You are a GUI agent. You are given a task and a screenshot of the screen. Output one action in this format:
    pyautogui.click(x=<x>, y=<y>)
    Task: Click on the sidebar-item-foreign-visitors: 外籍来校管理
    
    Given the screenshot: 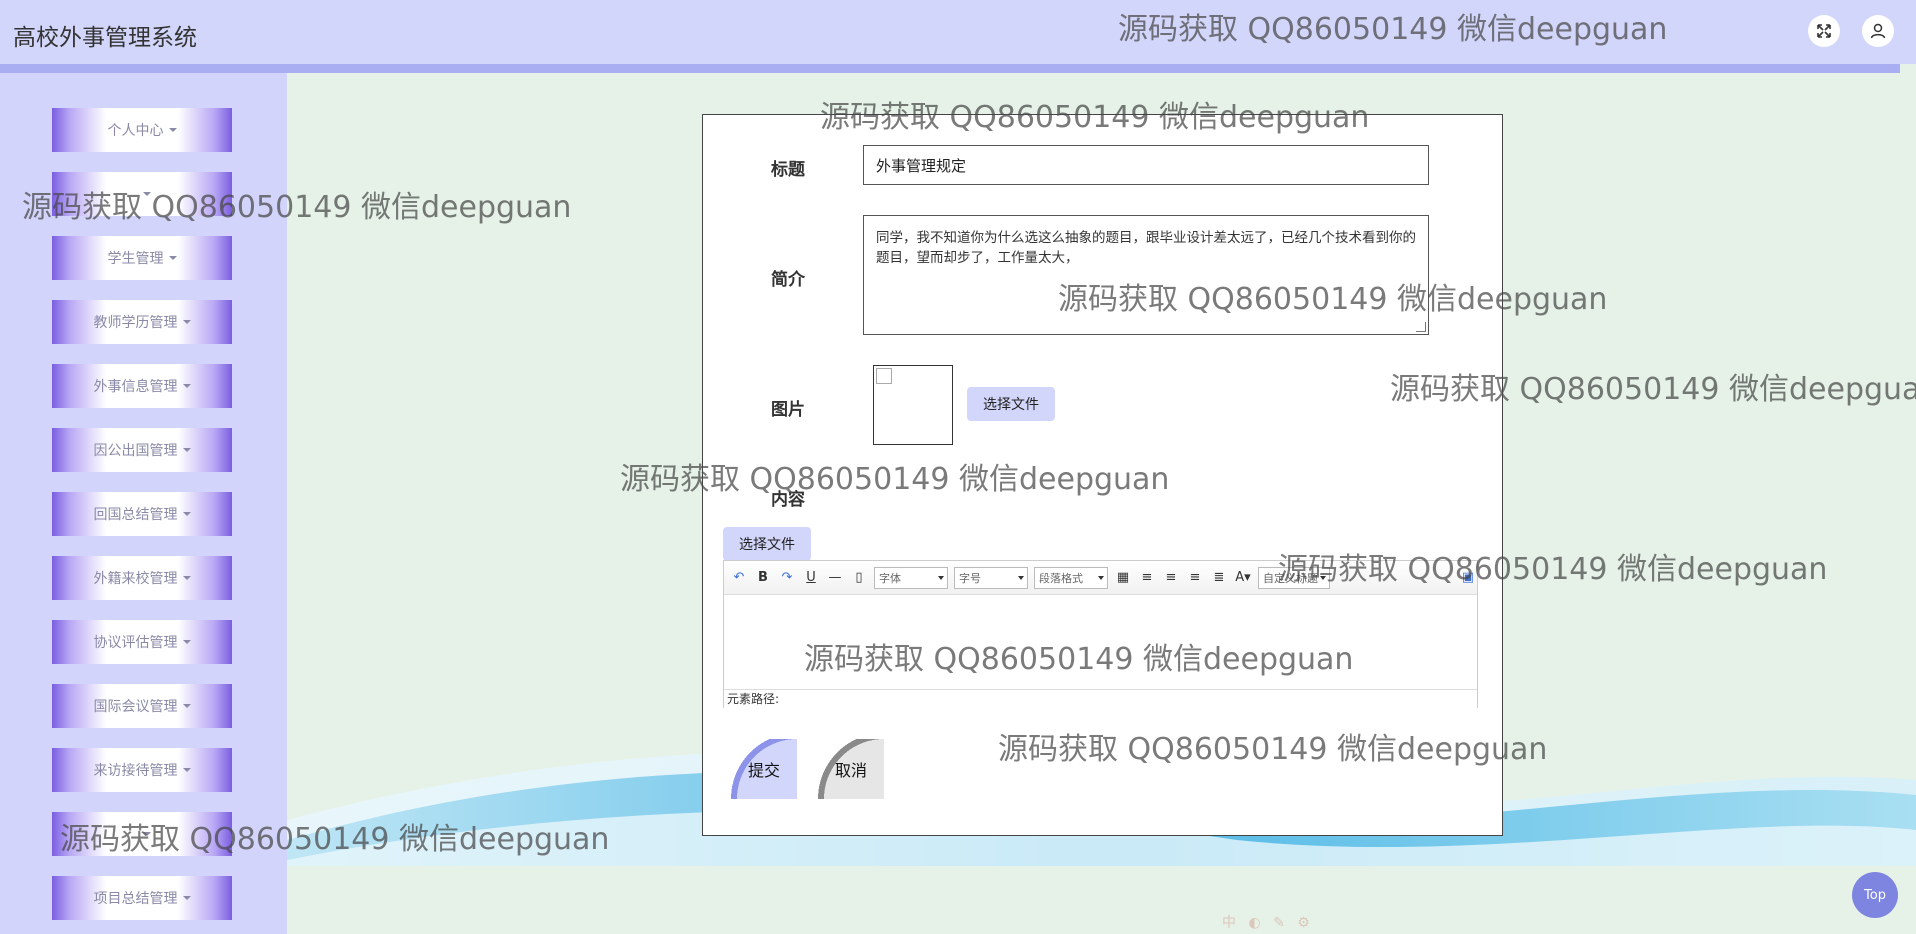 What is the action you would take?
    pyautogui.click(x=142, y=578)
    